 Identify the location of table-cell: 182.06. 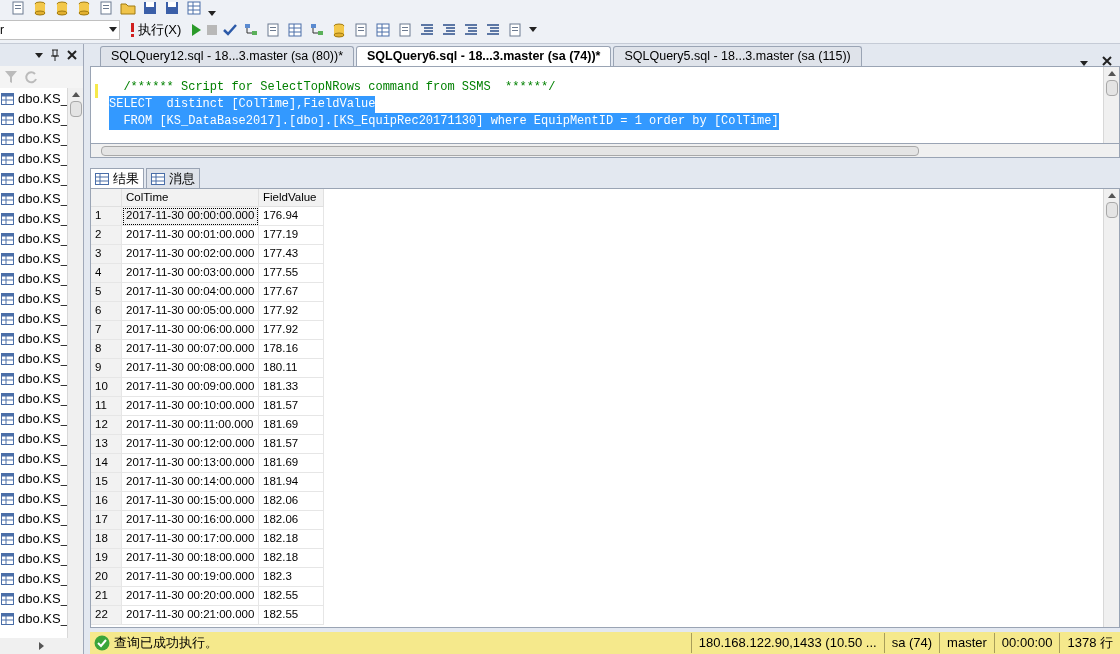
(291, 501).